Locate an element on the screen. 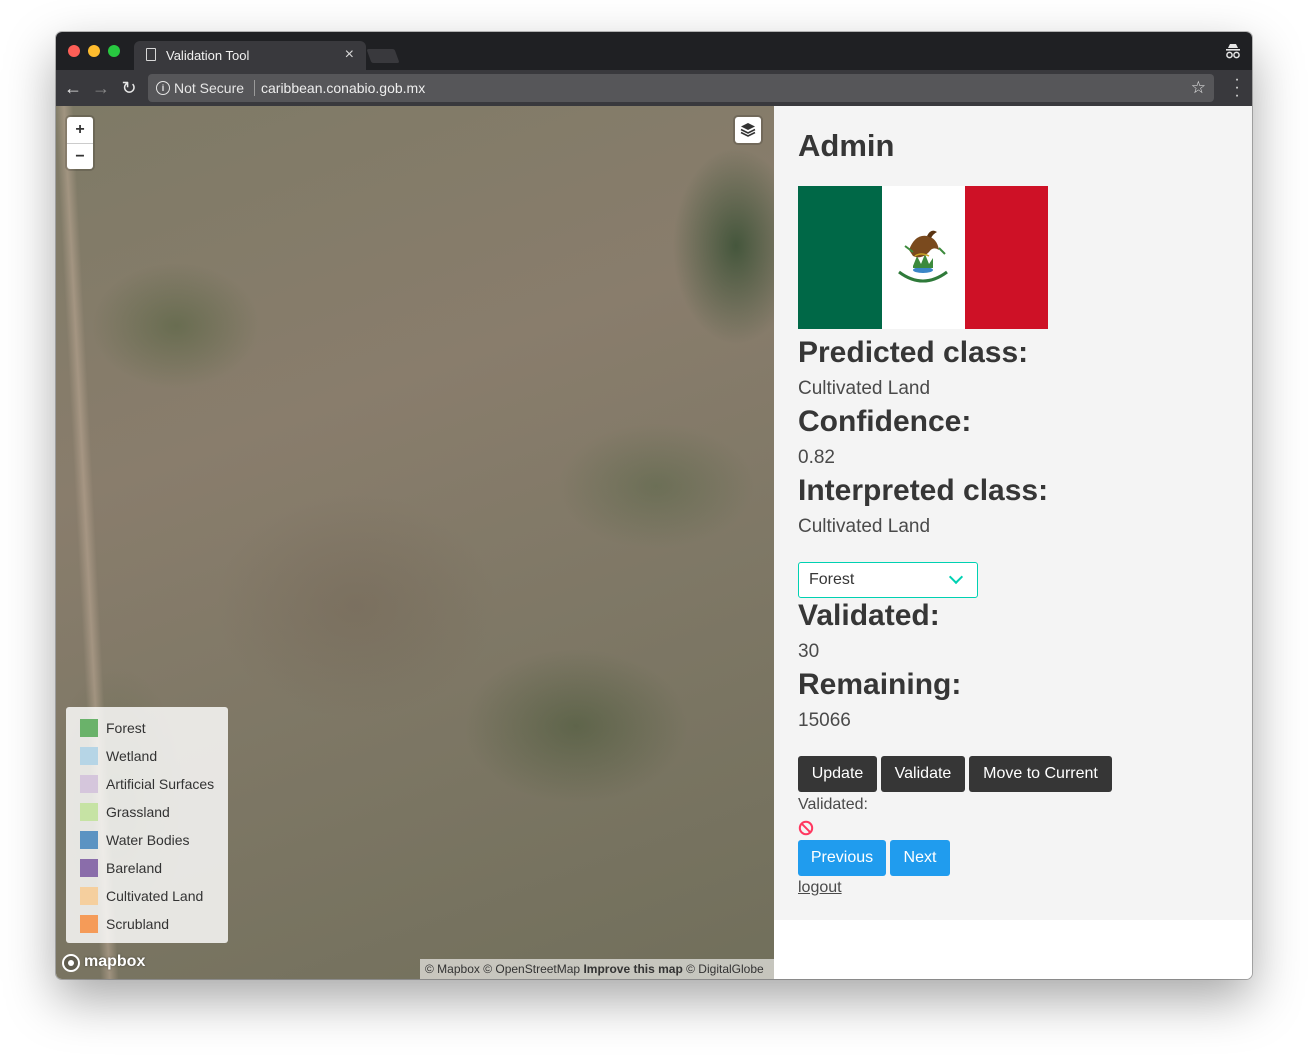  flag-green-stripe is located at coordinates (840, 257).